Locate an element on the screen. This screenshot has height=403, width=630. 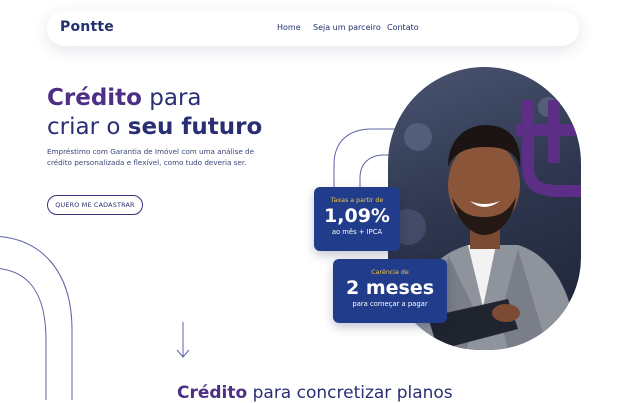
top-navbar: Pontte Home Seja um parceiro Contato is located at coordinates (313, 28).